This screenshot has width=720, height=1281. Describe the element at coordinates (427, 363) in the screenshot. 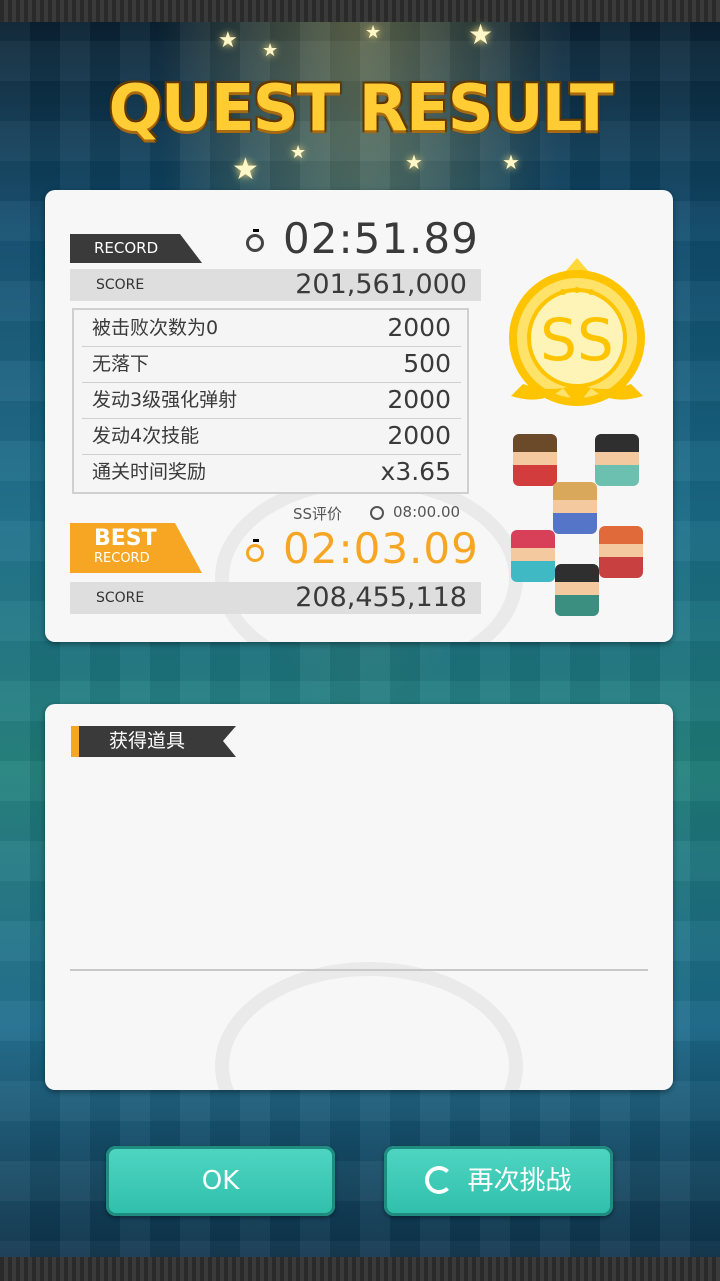

I see `bonus-value: 500` at that location.